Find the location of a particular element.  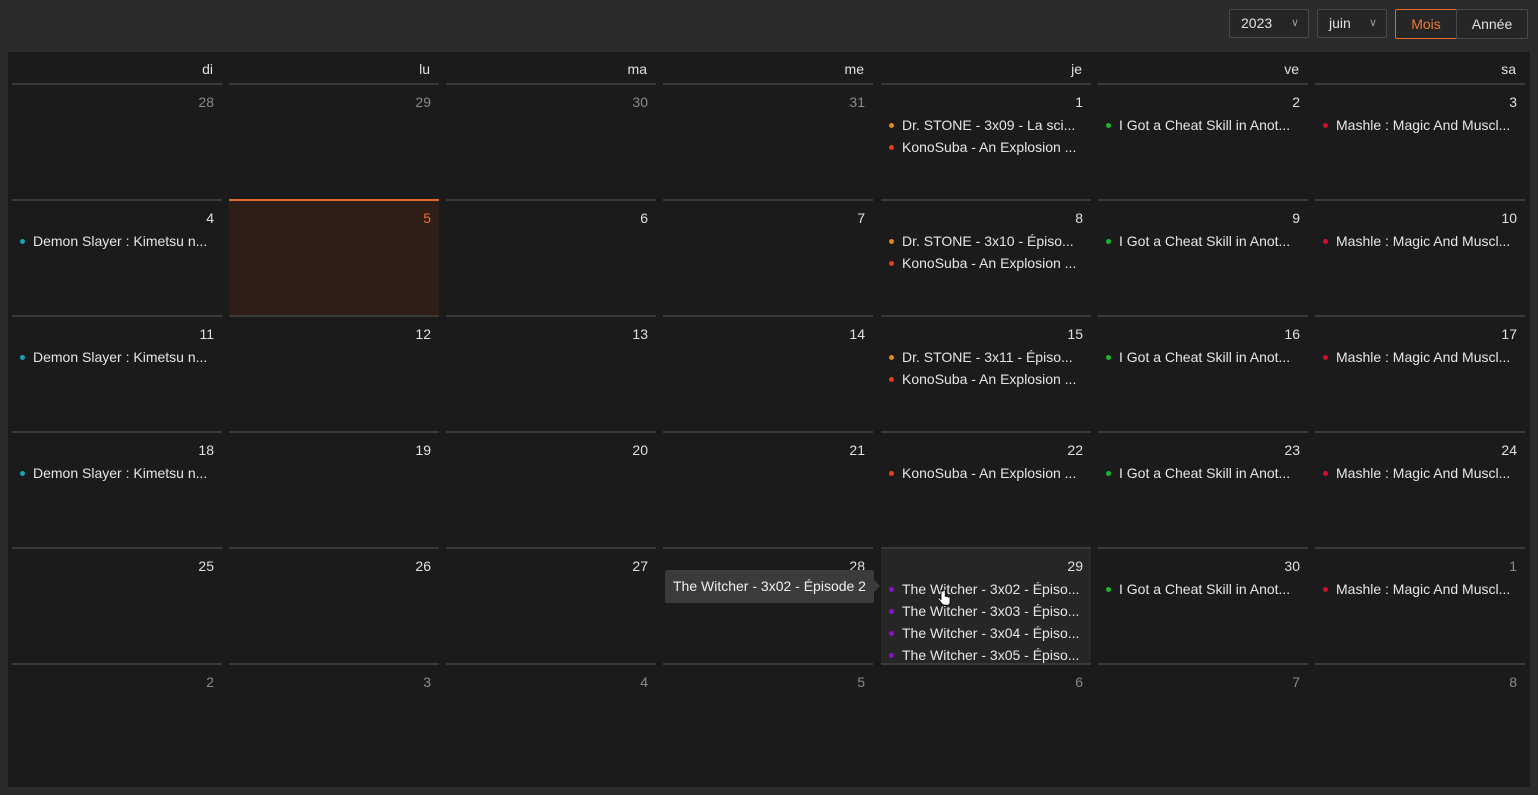

day-cell: 20 is located at coordinates (551, 489).